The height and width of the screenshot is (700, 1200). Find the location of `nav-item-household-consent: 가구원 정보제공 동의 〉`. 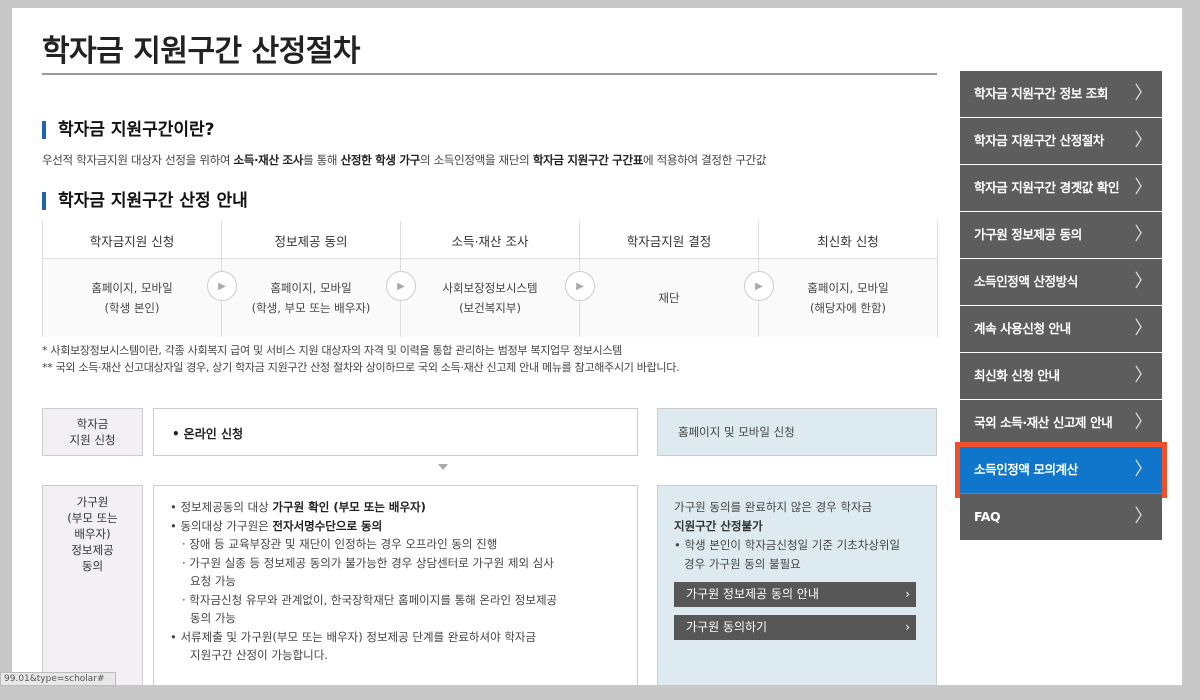

nav-item-household-consent: 가구원 정보제공 동의 〉 is located at coordinates (1061, 235).